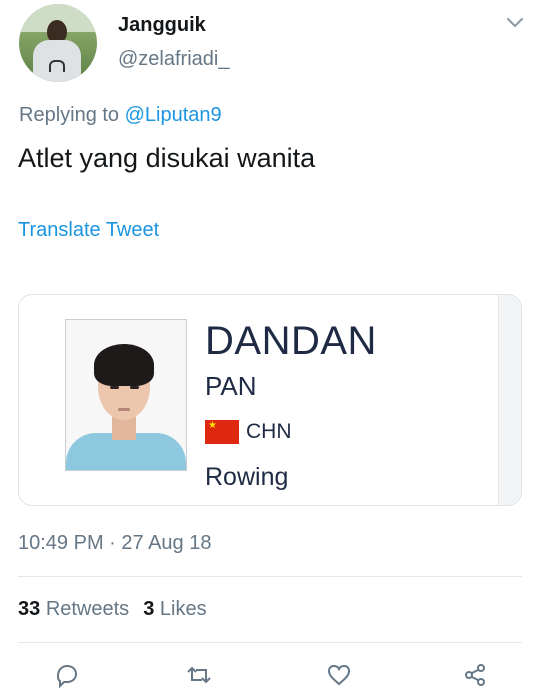 This screenshot has height=688, width=540. What do you see at coordinates (173, 115) in the screenshot?
I see `reply-mention-link: @Liputan9` at bounding box center [173, 115].